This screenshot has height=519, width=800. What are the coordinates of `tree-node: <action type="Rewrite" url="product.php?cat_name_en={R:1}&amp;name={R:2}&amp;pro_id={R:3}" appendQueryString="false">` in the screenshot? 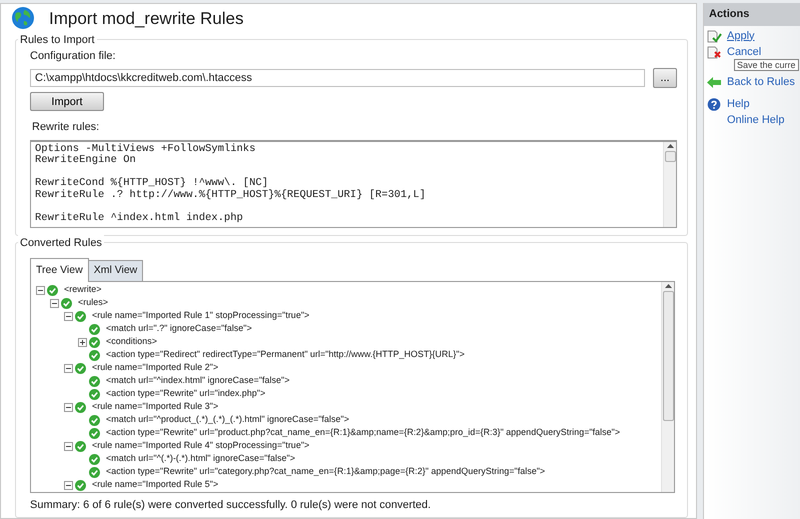 It's located at (363, 433).